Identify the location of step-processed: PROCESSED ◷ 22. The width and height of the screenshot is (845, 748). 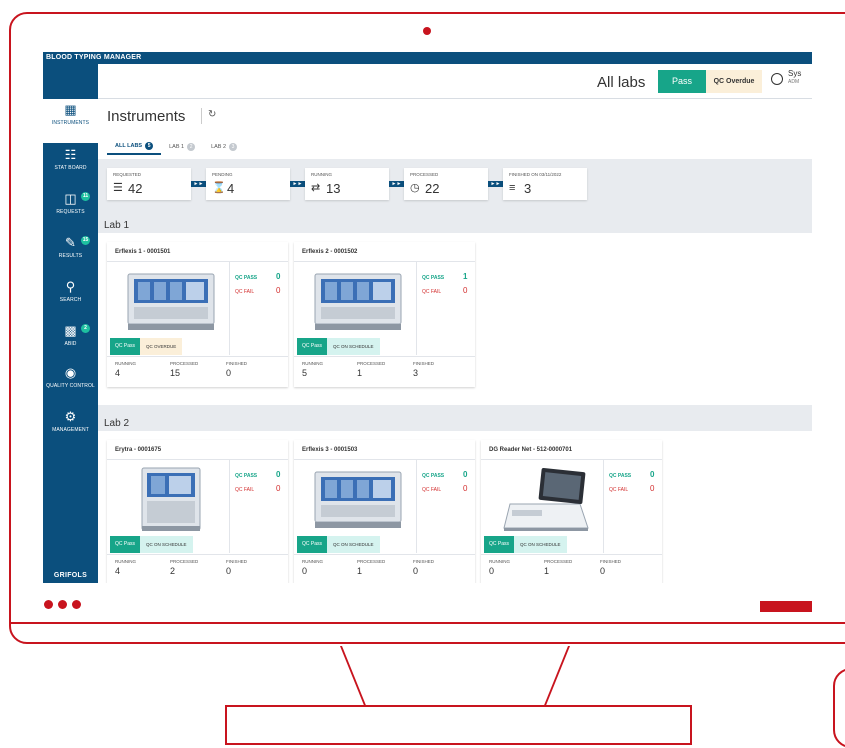
(446, 184).